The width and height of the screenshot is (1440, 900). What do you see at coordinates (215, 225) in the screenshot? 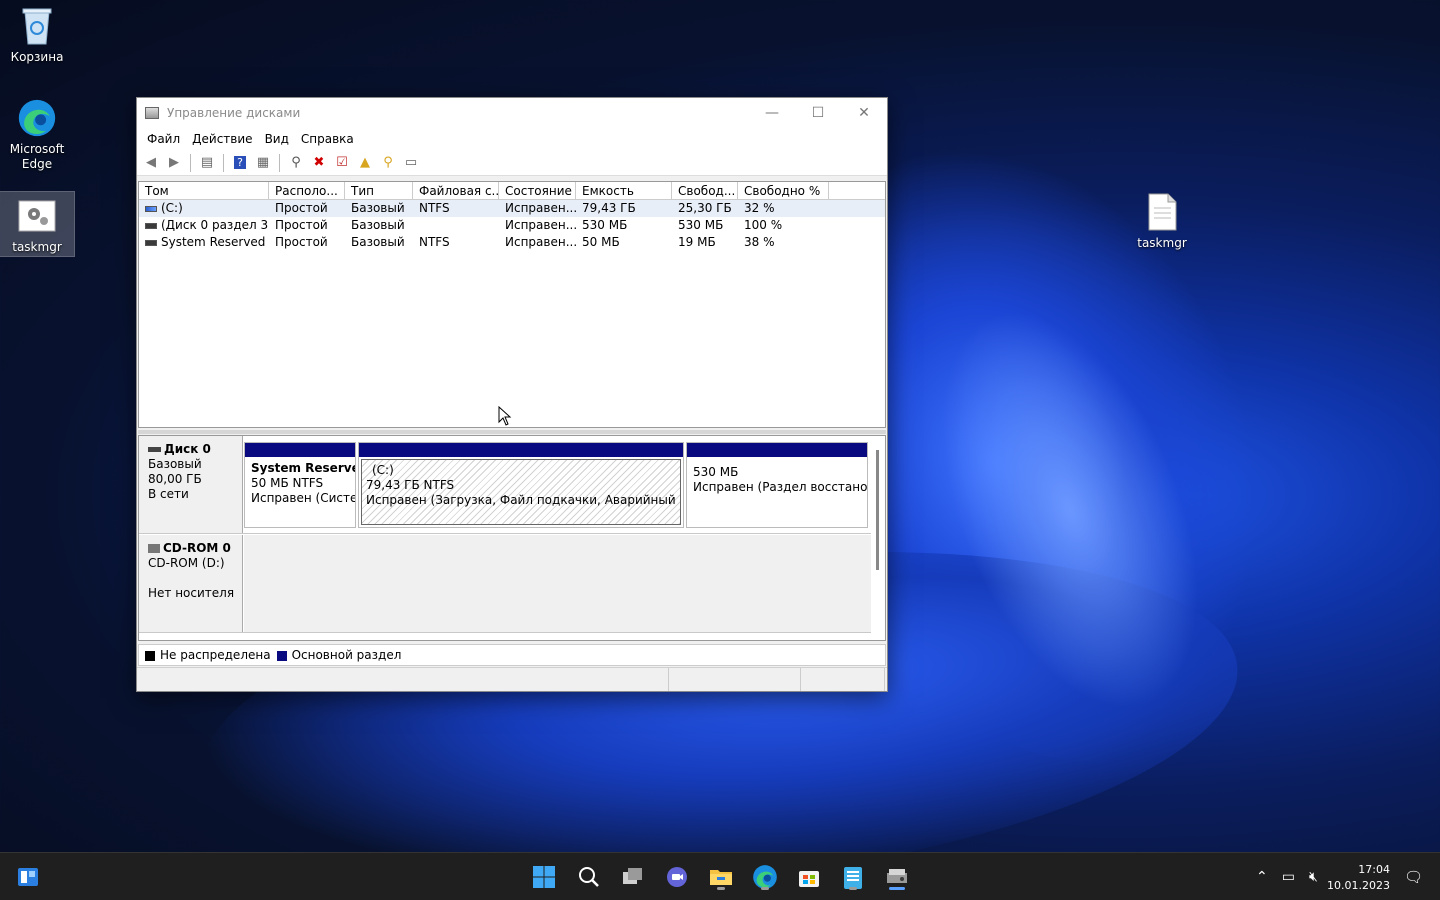
I see `volume-name: (Диск 0 раздел 3)` at bounding box center [215, 225].